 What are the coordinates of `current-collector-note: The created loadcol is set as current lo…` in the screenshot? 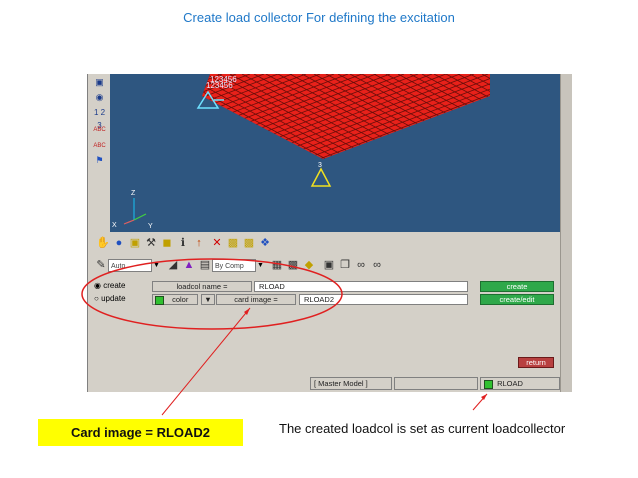 It's located at (422, 428).